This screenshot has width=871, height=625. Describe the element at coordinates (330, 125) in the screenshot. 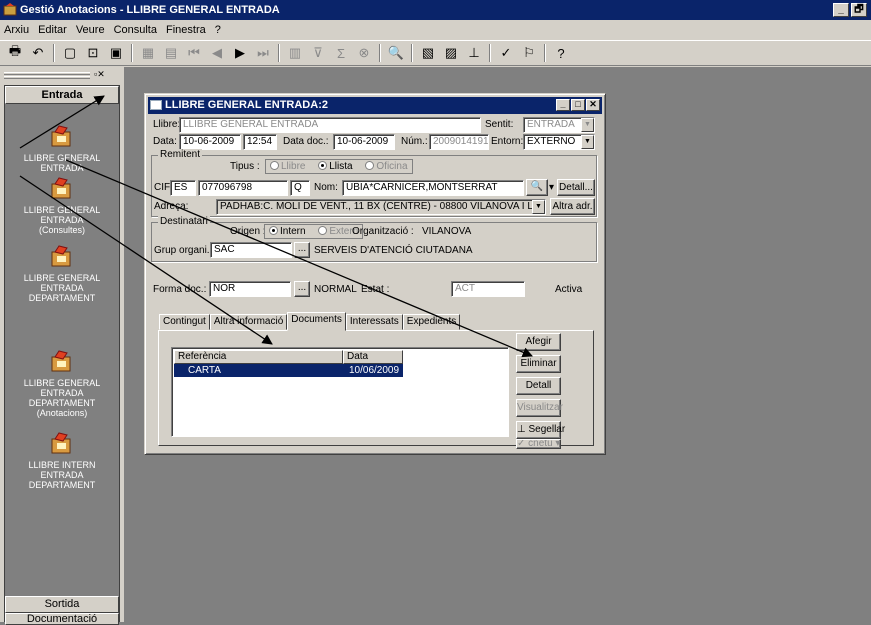

I see `llibre-field: LLIBRE GENERAL ENTRADA` at that location.